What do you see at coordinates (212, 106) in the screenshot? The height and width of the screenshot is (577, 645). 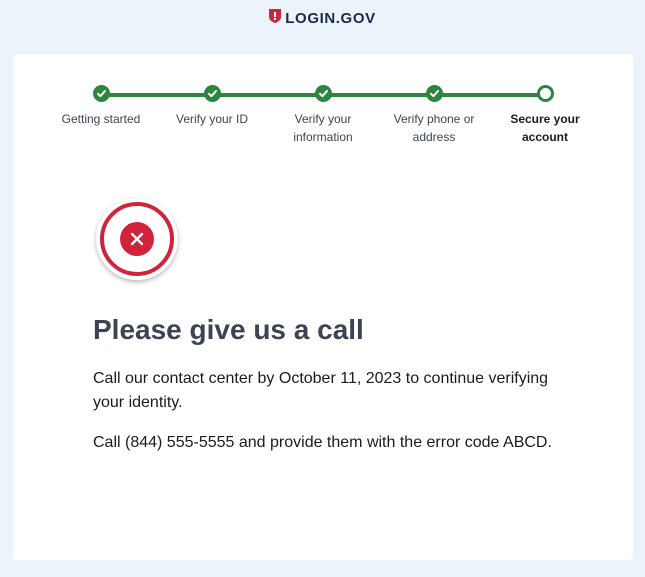 I see `step-verify-id: Verify your ID` at bounding box center [212, 106].